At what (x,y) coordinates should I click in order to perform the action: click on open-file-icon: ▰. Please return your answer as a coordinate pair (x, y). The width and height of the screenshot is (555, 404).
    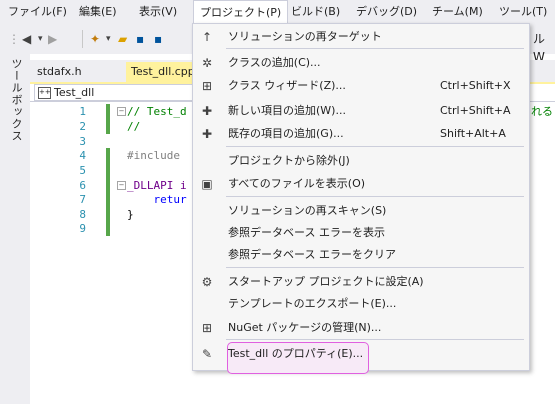
    Looking at the image, I should click on (122, 39).